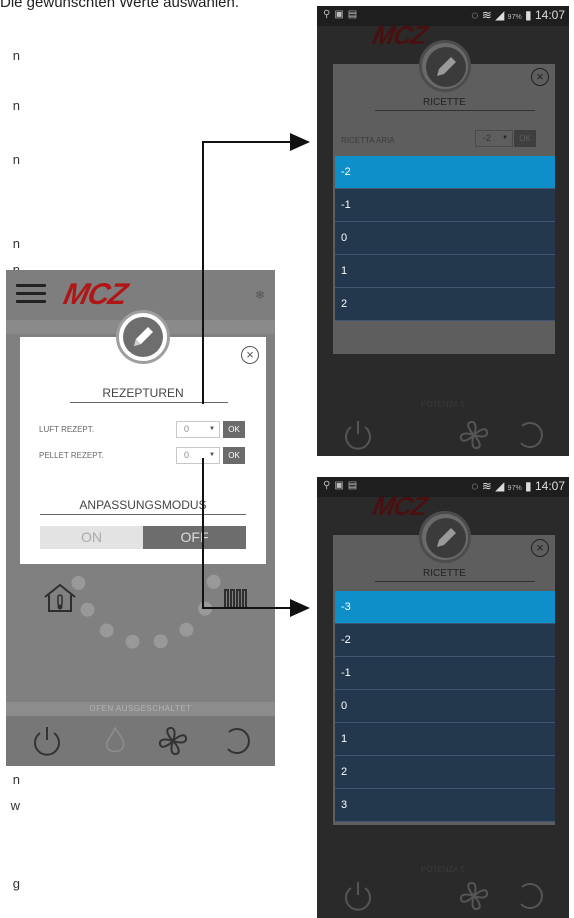  Describe the element at coordinates (445, 607) in the screenshot. I see `dropdown-option: -3` at that location.